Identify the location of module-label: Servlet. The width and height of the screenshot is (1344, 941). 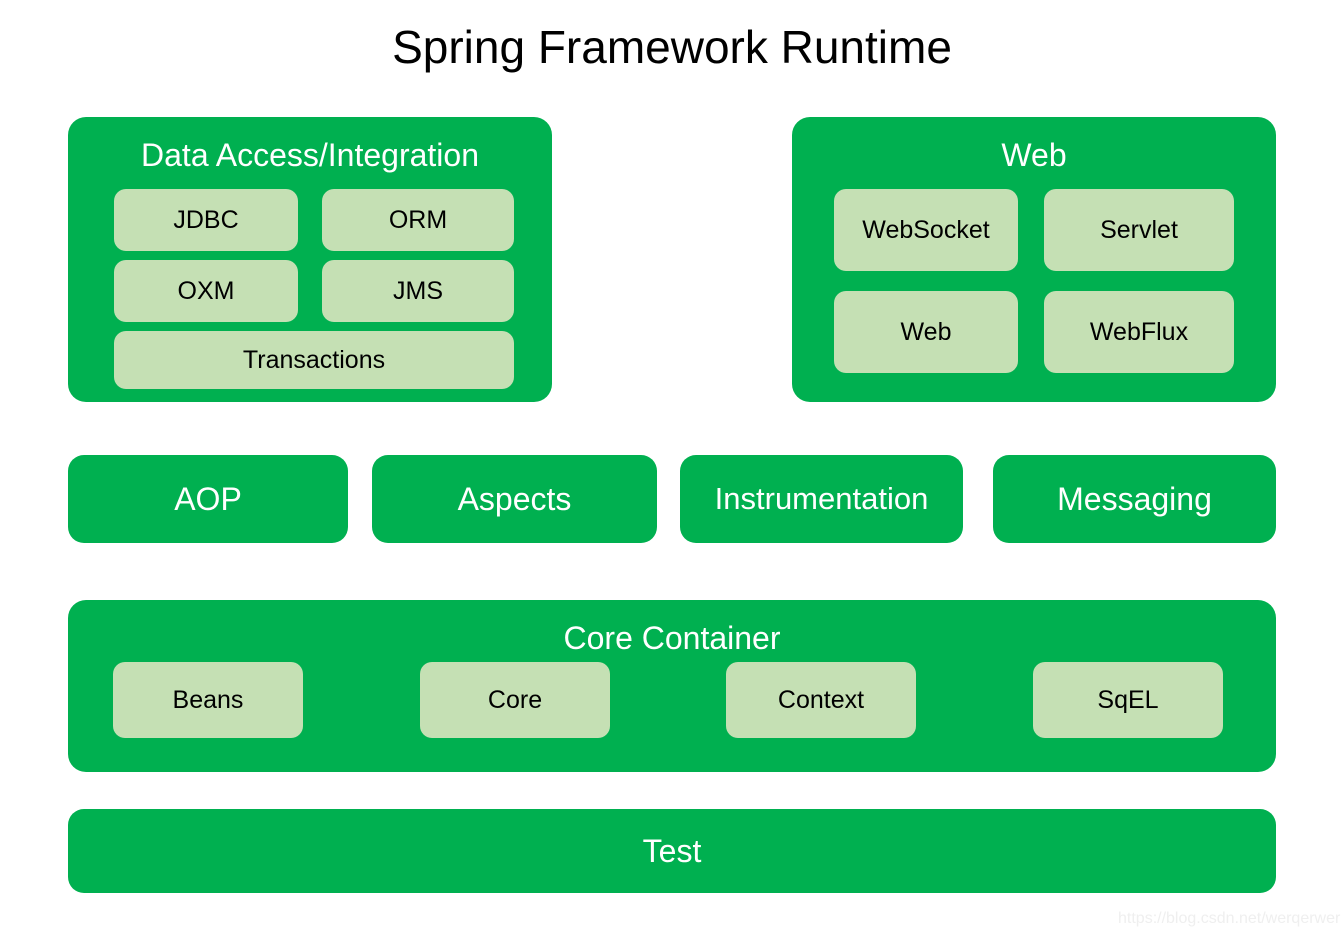
(1139, 230).